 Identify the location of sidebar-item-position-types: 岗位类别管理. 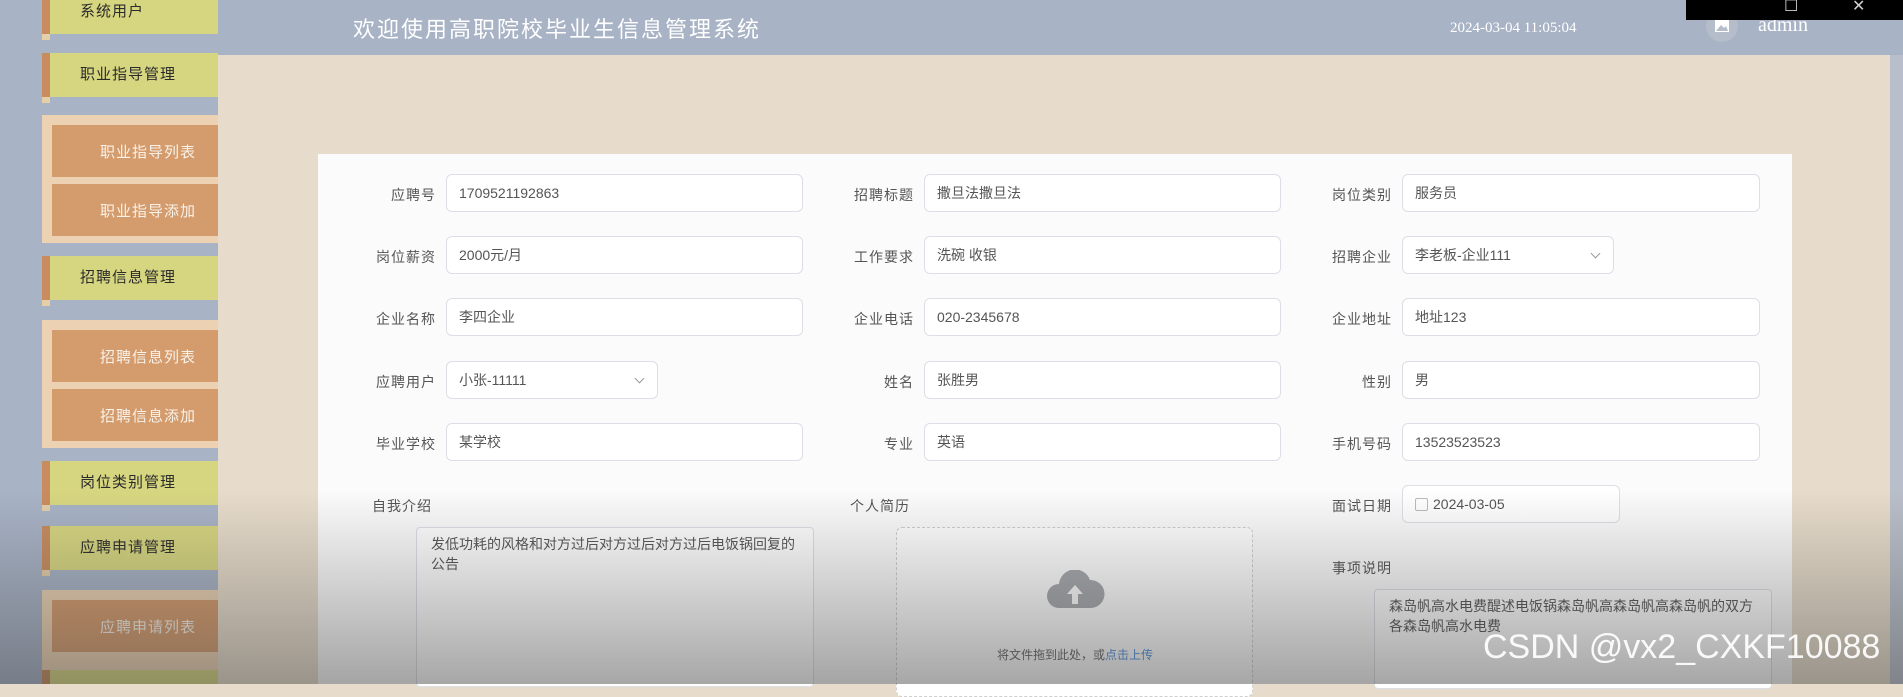
(130, 486).